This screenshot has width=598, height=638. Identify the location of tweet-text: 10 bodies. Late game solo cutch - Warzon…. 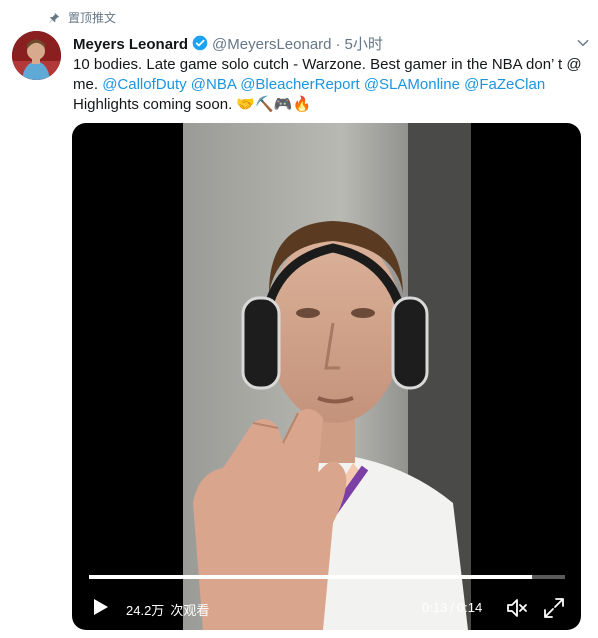
(330, 85).